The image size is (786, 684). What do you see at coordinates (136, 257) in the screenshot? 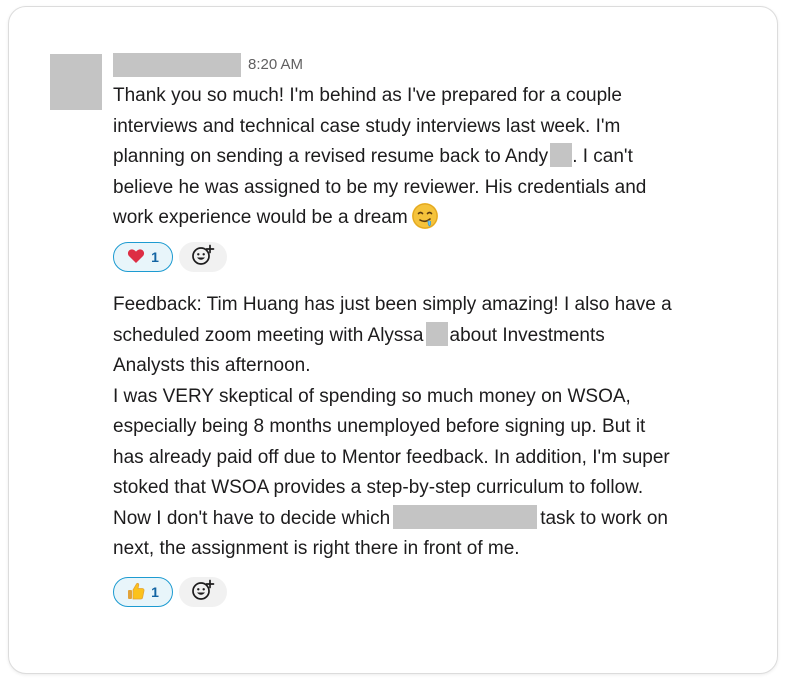
I see `heart-icon` at bounding box center [136, 257].